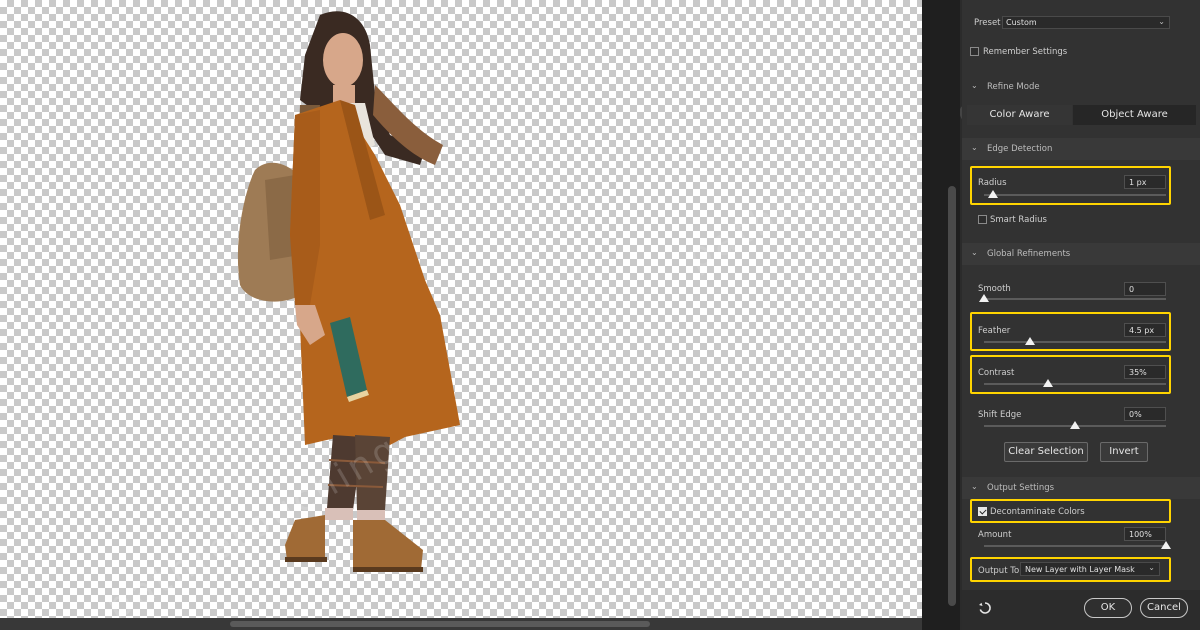 Image resolution: width=1200 pixels, height=630 pixels. What do you see at coordinates (1075, 299) in the screenshot?
I see `smooth-slider-track` at bounding box center [1075, 299].